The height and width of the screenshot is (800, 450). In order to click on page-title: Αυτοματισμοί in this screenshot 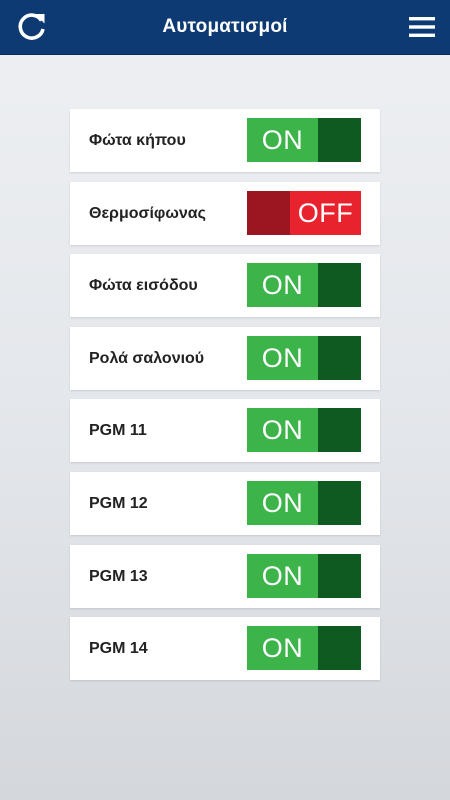, I will do `click(225, 26)`.